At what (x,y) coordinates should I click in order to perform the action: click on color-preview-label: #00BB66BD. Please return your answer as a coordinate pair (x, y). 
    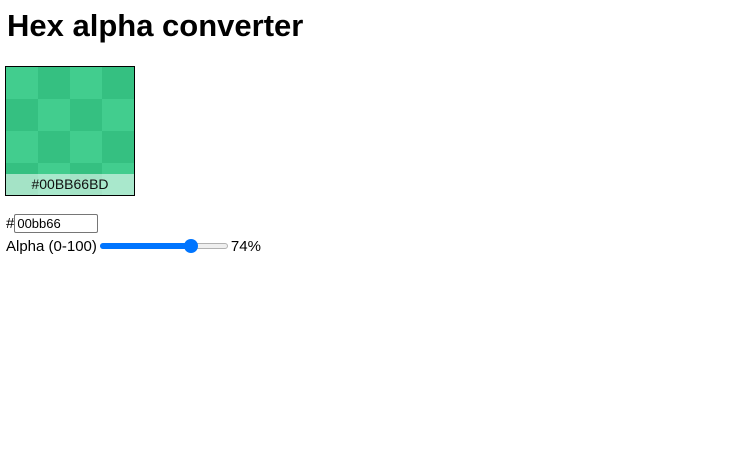
    Looking at the image, I should click on (70, 184).